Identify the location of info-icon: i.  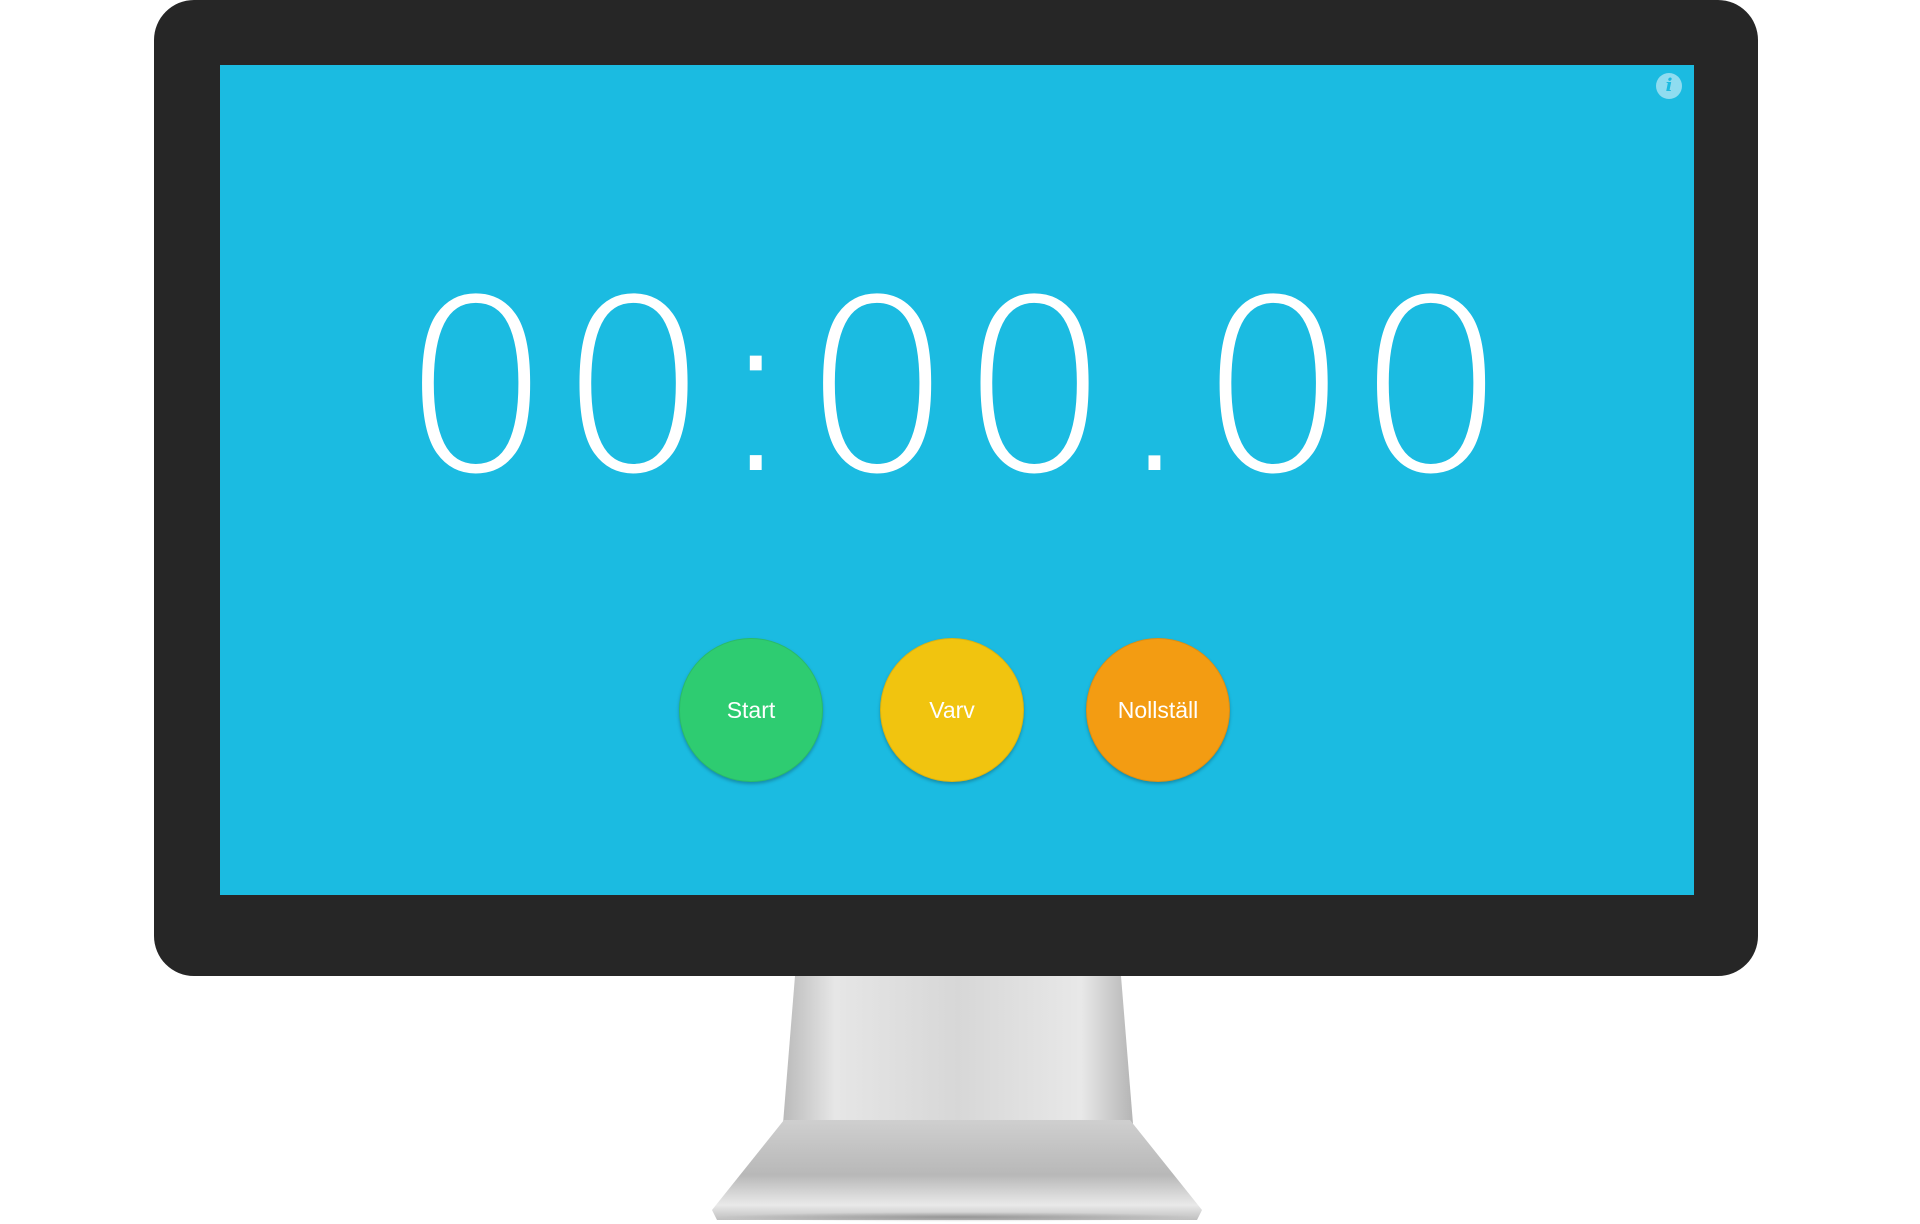
(1669, 86).